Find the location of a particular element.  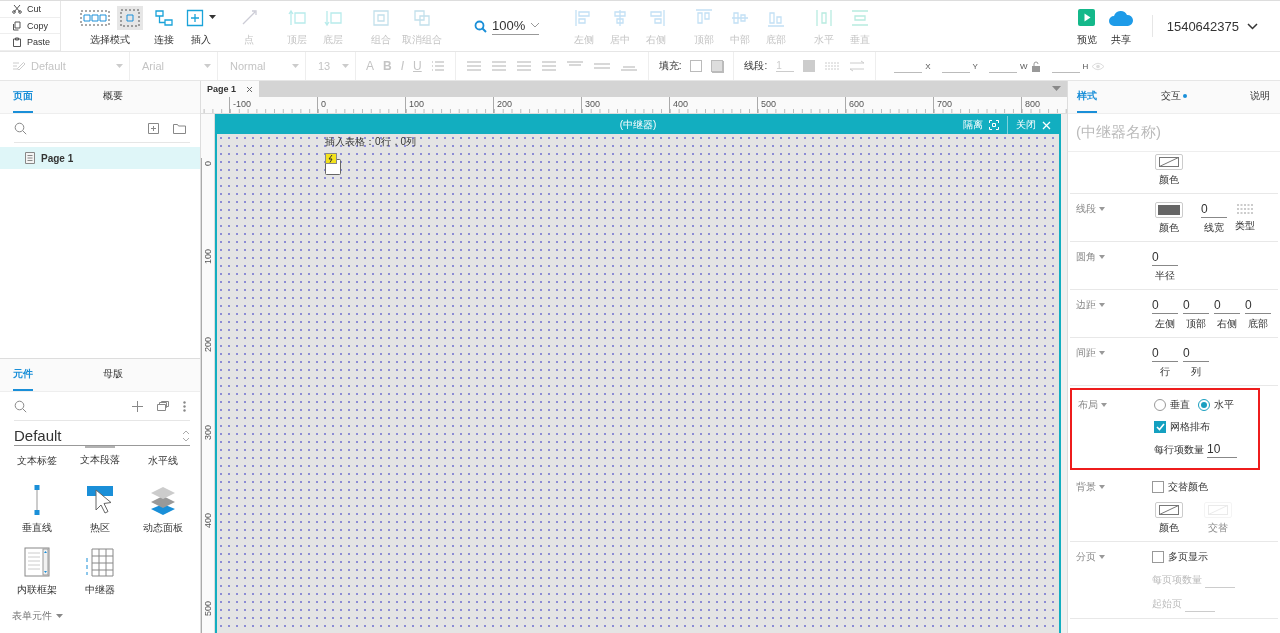

radio-button: 垂直 is located at coordinates (1172, 405).